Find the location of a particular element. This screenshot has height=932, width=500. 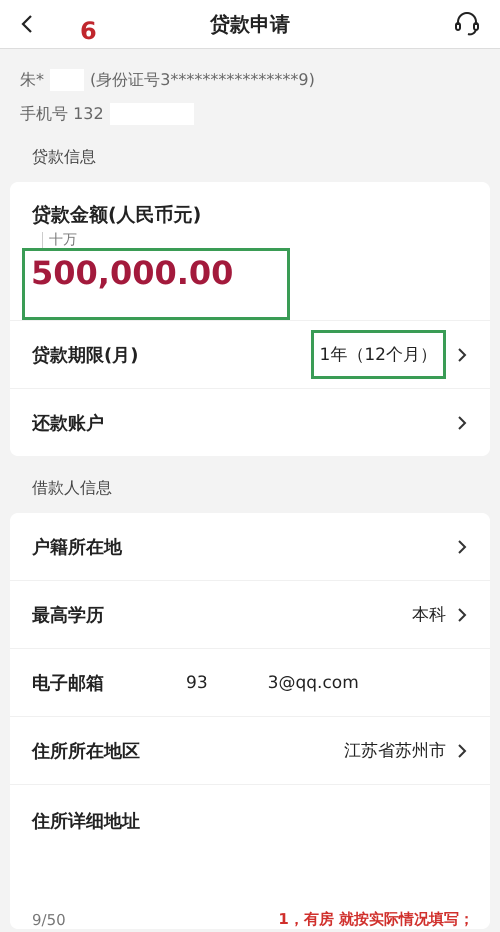

email-value: 3@qq.com is located at coordinates (313, 682).